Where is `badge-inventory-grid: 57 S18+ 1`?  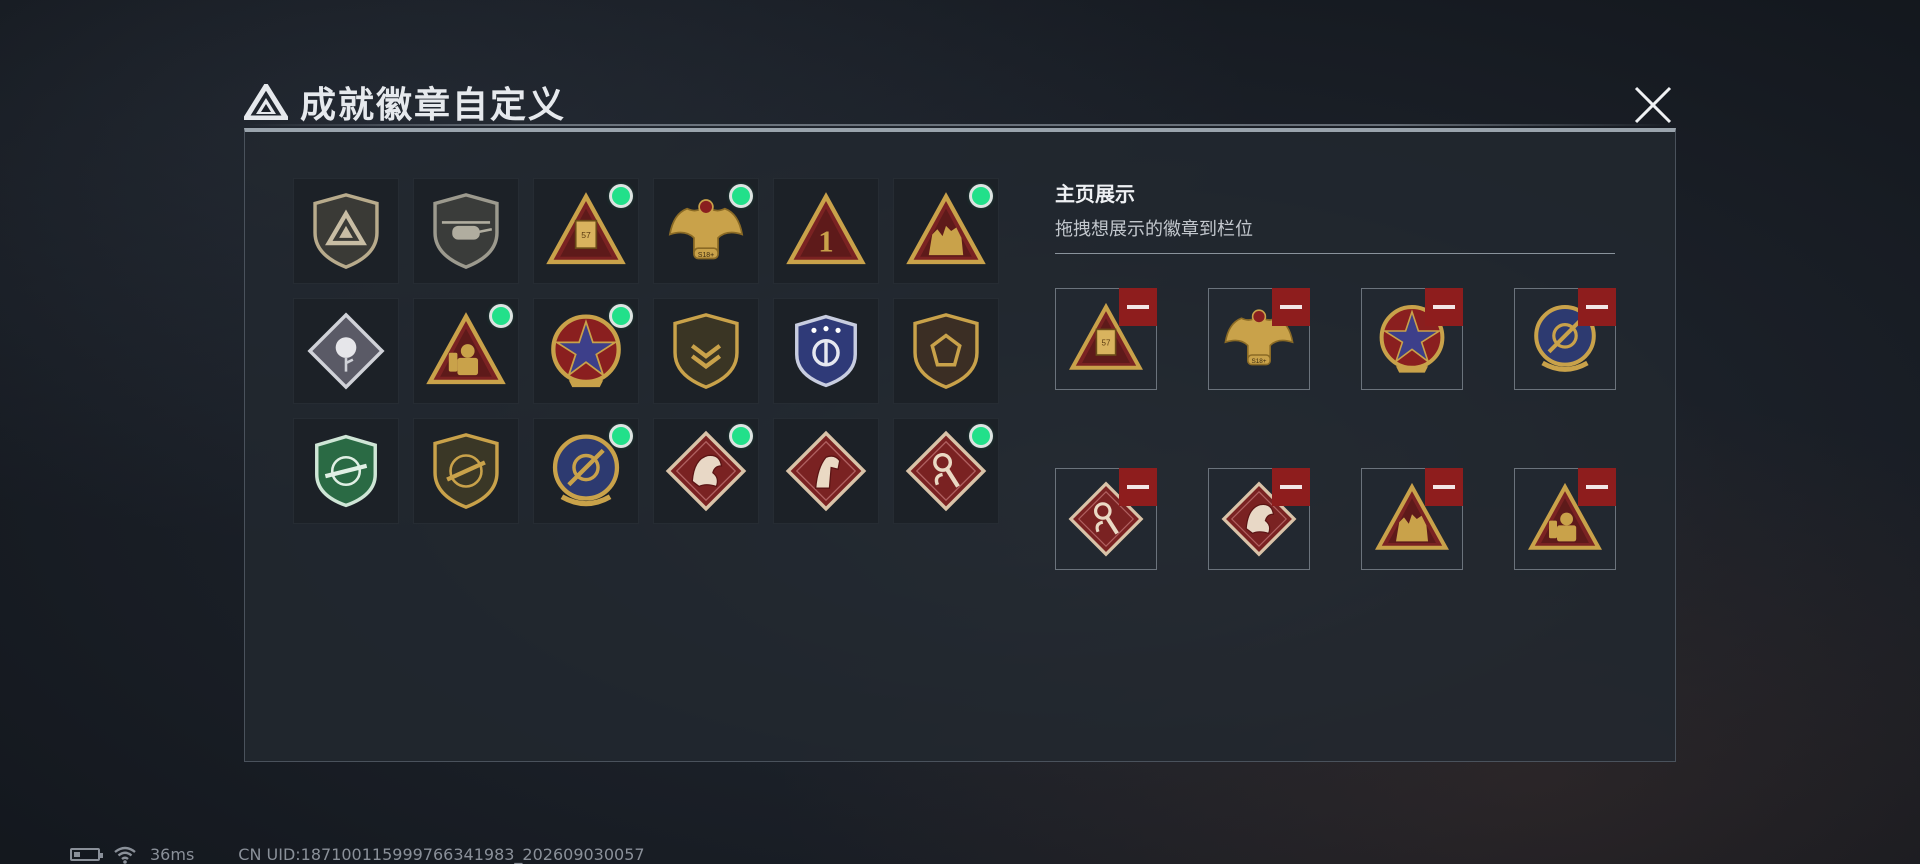 badge-inventory-grid: 57 S18+ 1 is located at coordinates (646, 351).